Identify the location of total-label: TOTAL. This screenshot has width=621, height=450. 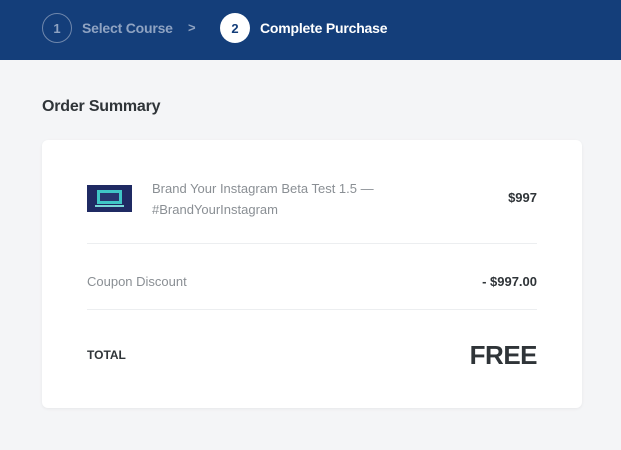
(106, 355).